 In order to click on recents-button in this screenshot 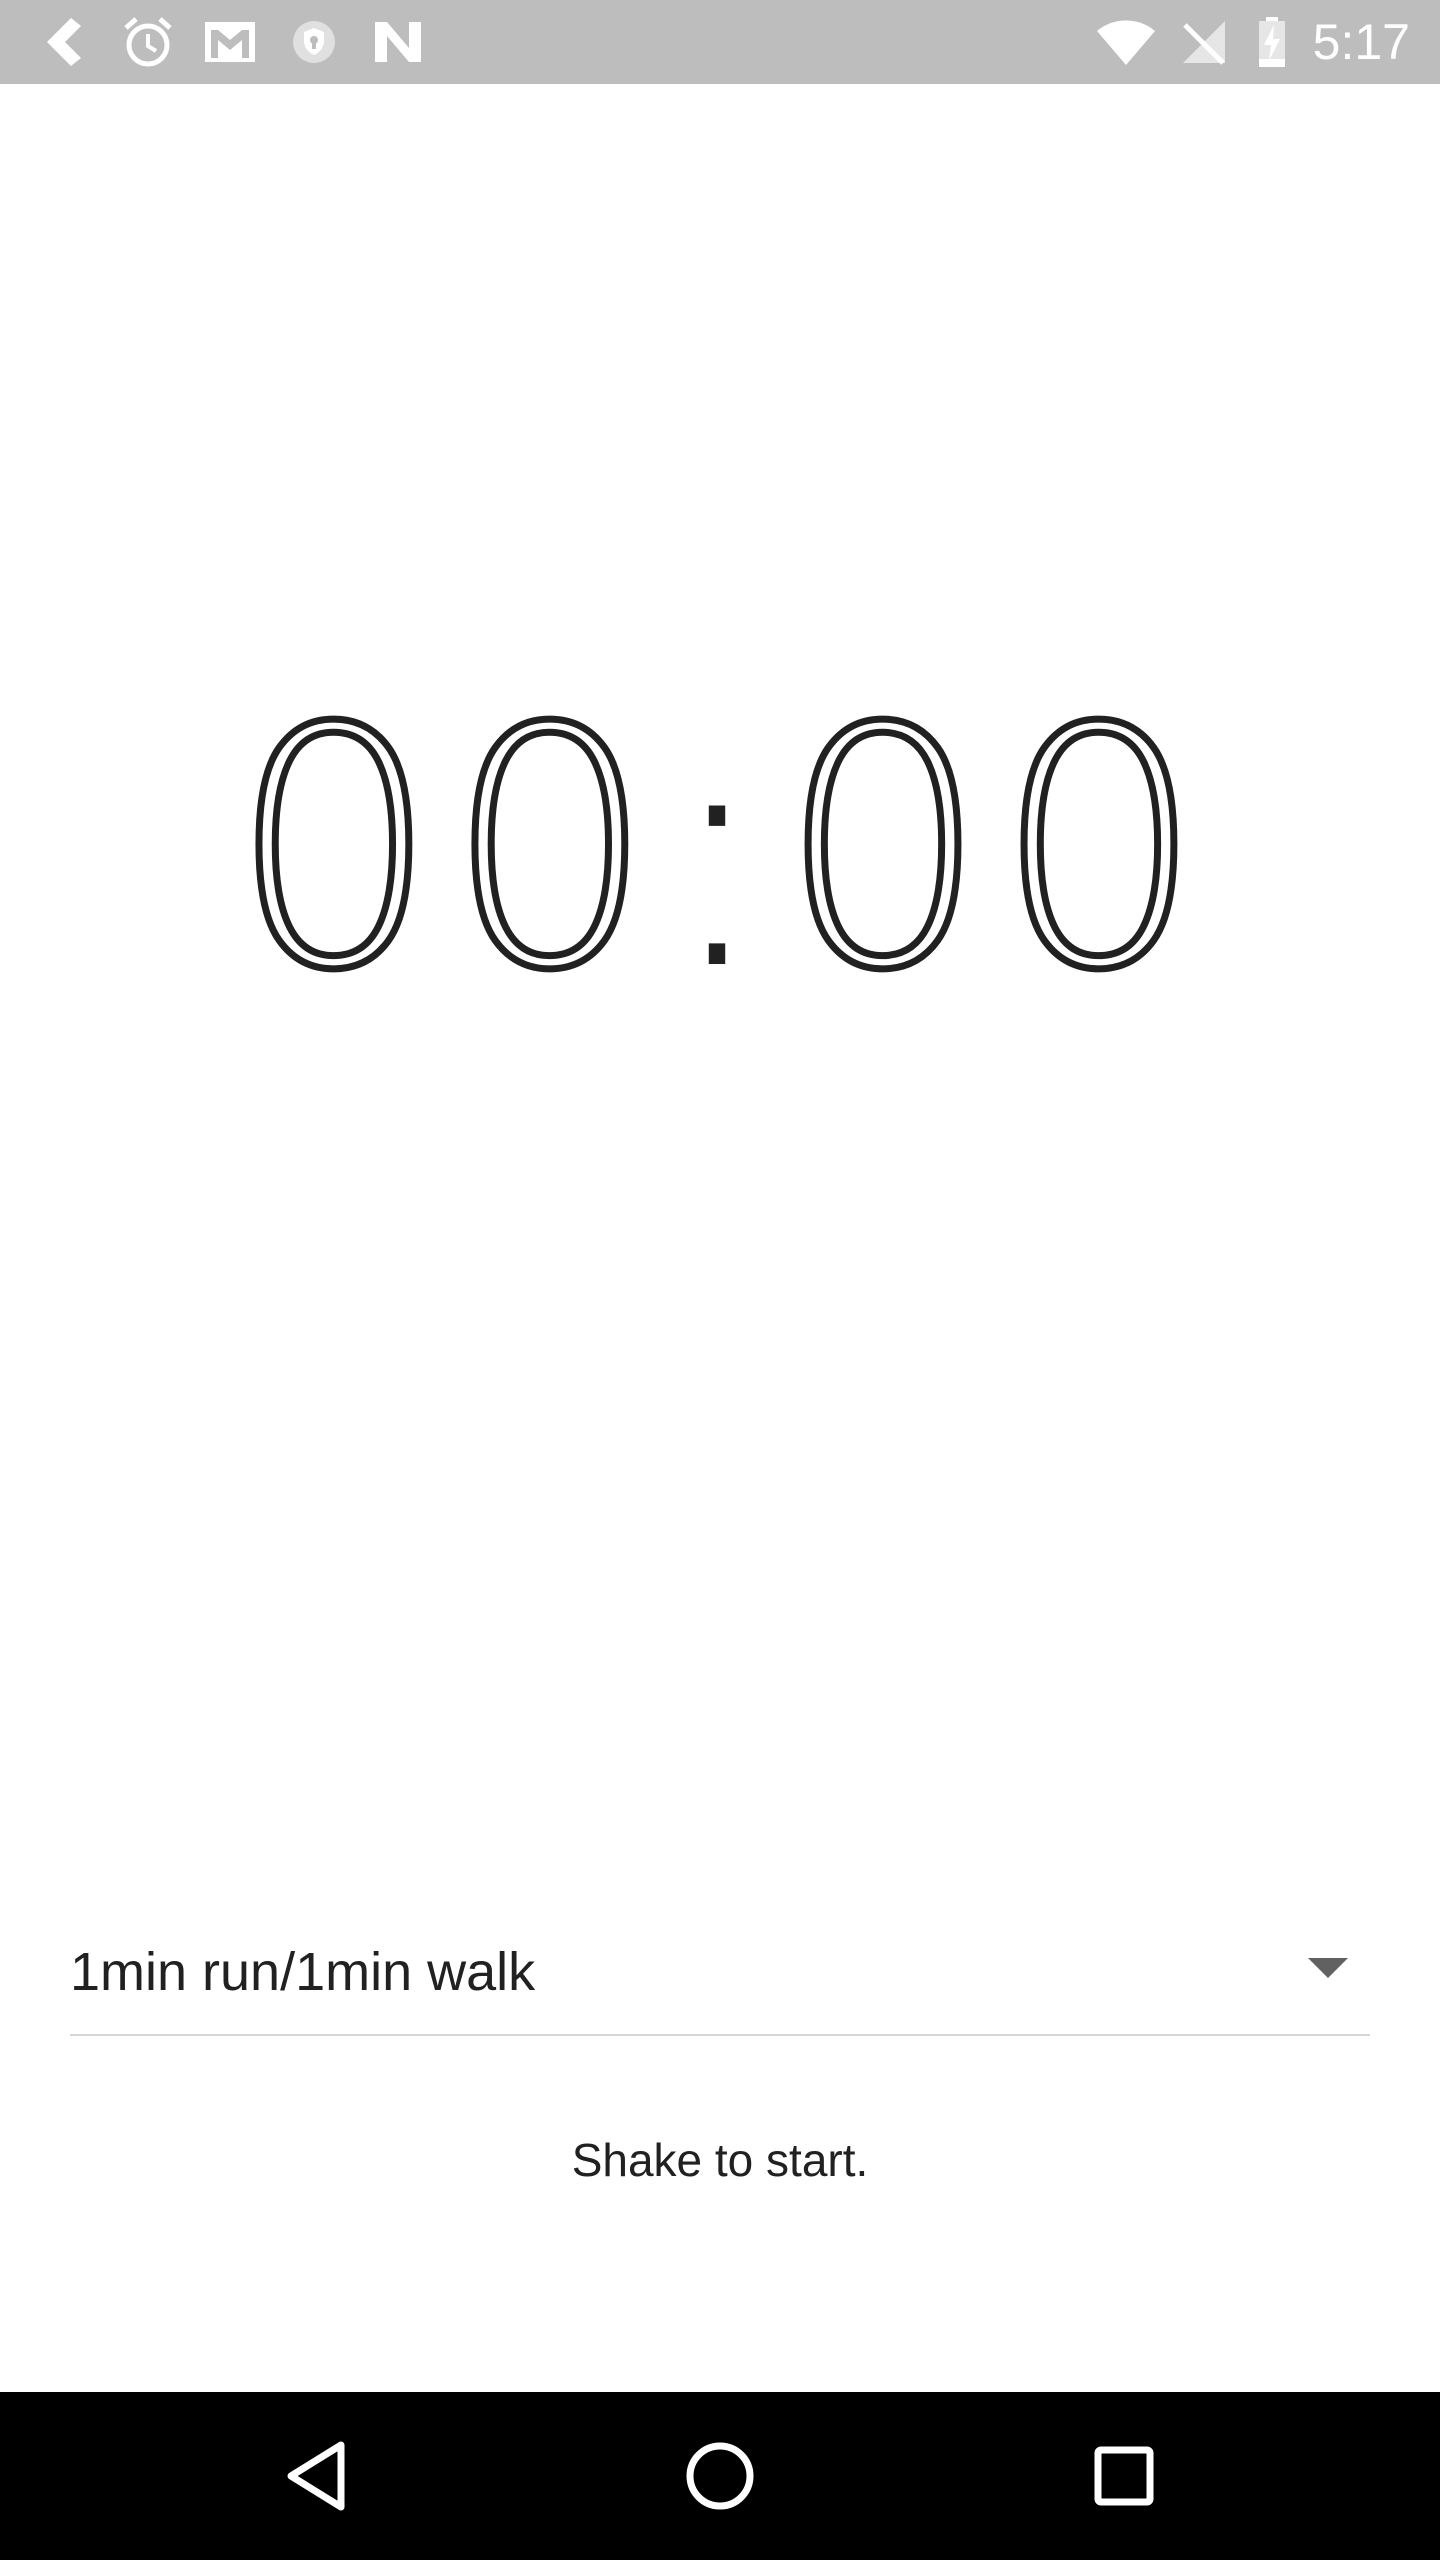, I will do `click(1124, 2476)`.